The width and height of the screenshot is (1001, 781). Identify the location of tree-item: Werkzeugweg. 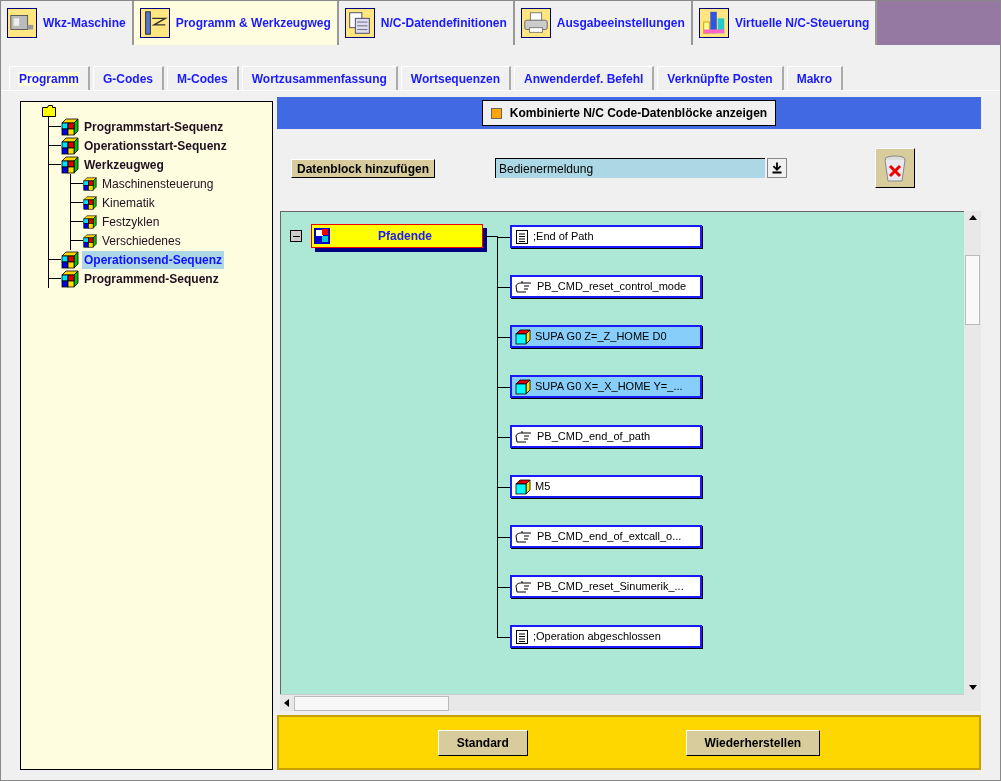
(124, 164).